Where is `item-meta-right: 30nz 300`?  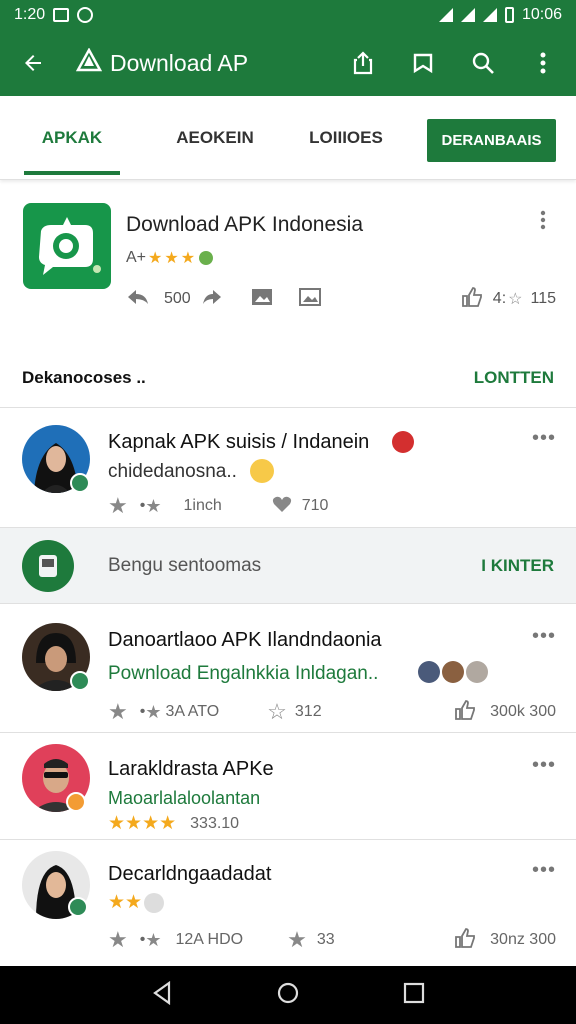
item-meta-right: 30nz 300 is located at coordinates (523, 939).